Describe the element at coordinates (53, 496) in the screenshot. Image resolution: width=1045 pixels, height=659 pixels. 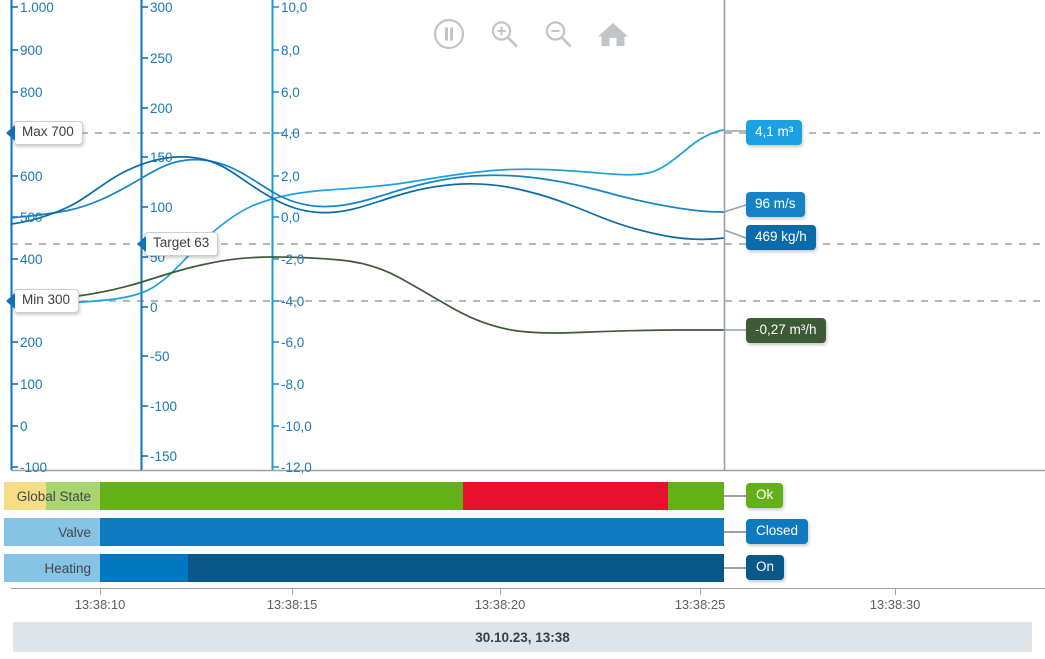
I see `band-label-global-state: Global State` at that location.